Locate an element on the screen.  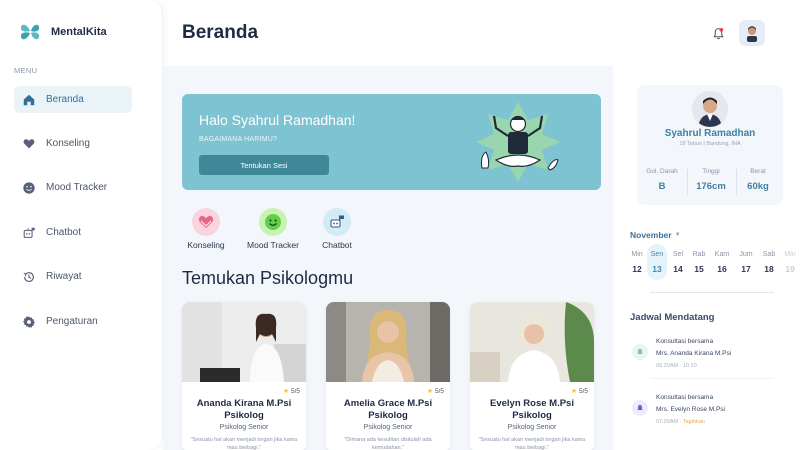
sidebar-item-mood-tracker: Mood Tracker is located at coordinates (73, 187).